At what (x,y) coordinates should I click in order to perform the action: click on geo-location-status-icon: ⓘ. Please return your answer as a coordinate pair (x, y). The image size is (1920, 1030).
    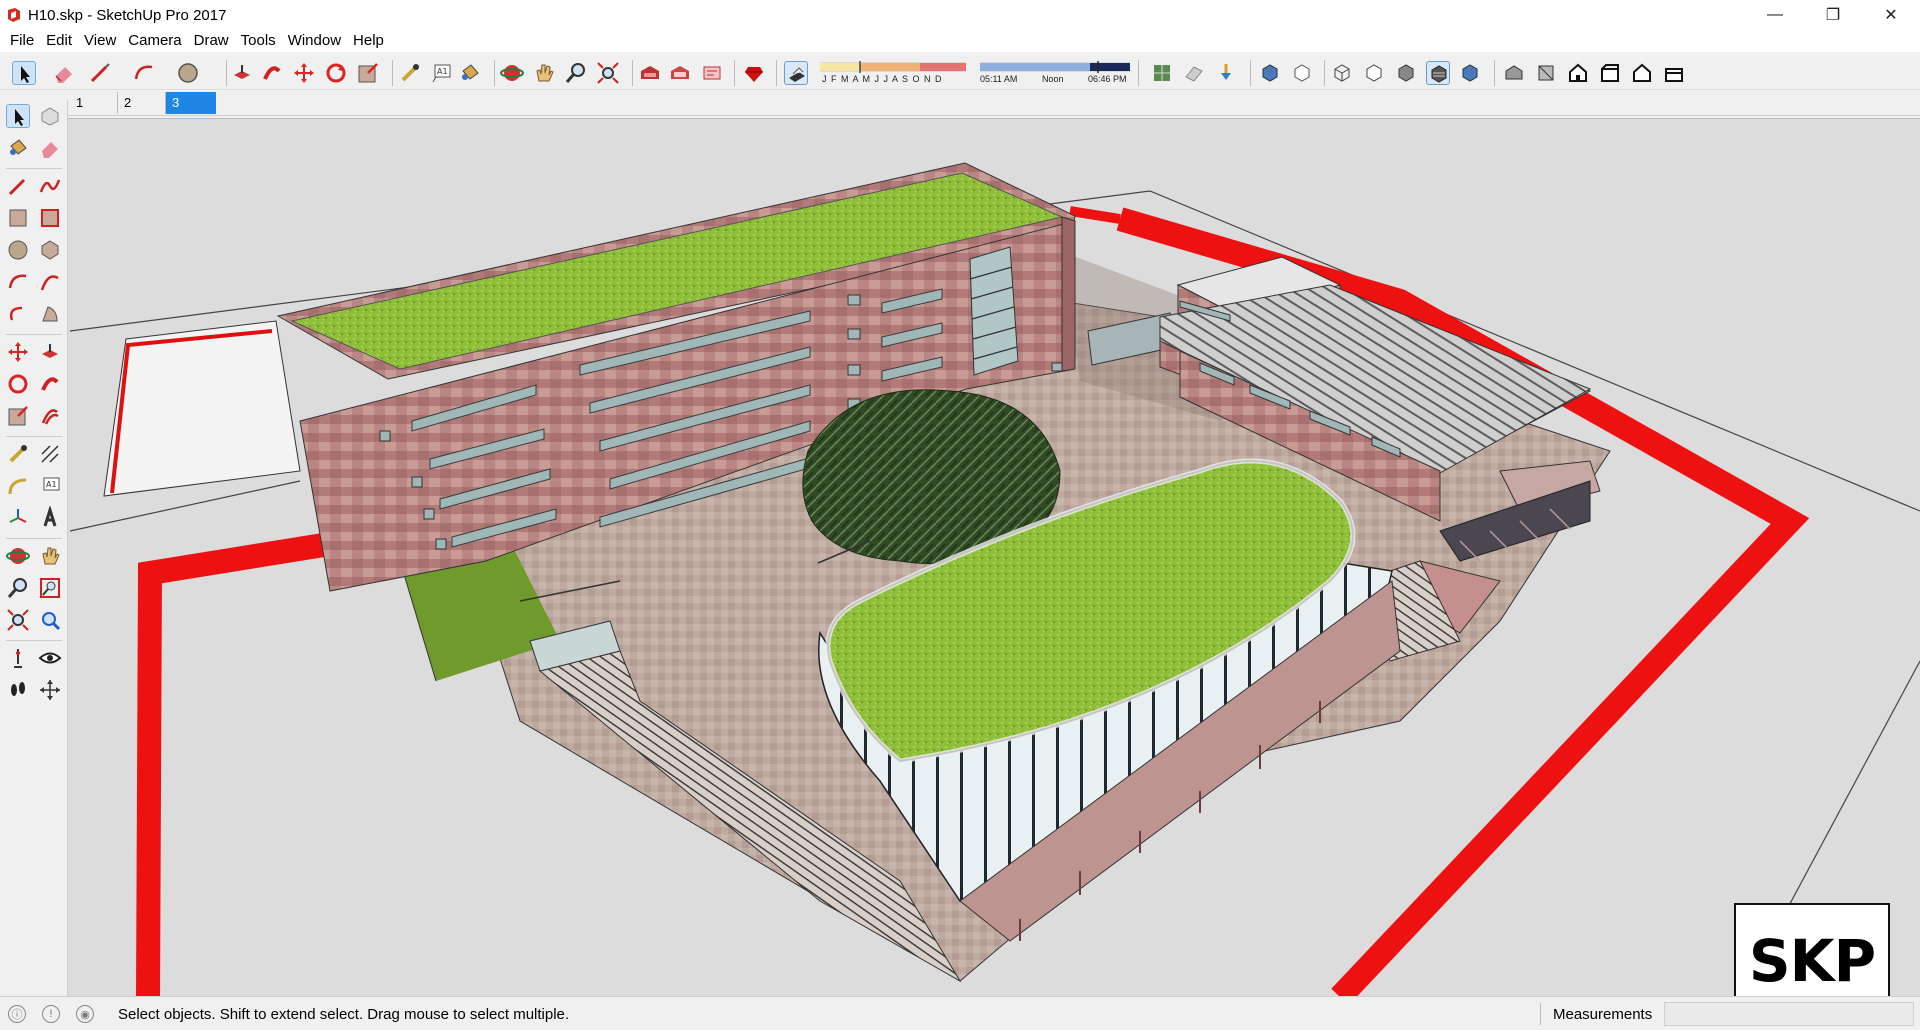
    Looking at the image, I should click on (17, 1014).